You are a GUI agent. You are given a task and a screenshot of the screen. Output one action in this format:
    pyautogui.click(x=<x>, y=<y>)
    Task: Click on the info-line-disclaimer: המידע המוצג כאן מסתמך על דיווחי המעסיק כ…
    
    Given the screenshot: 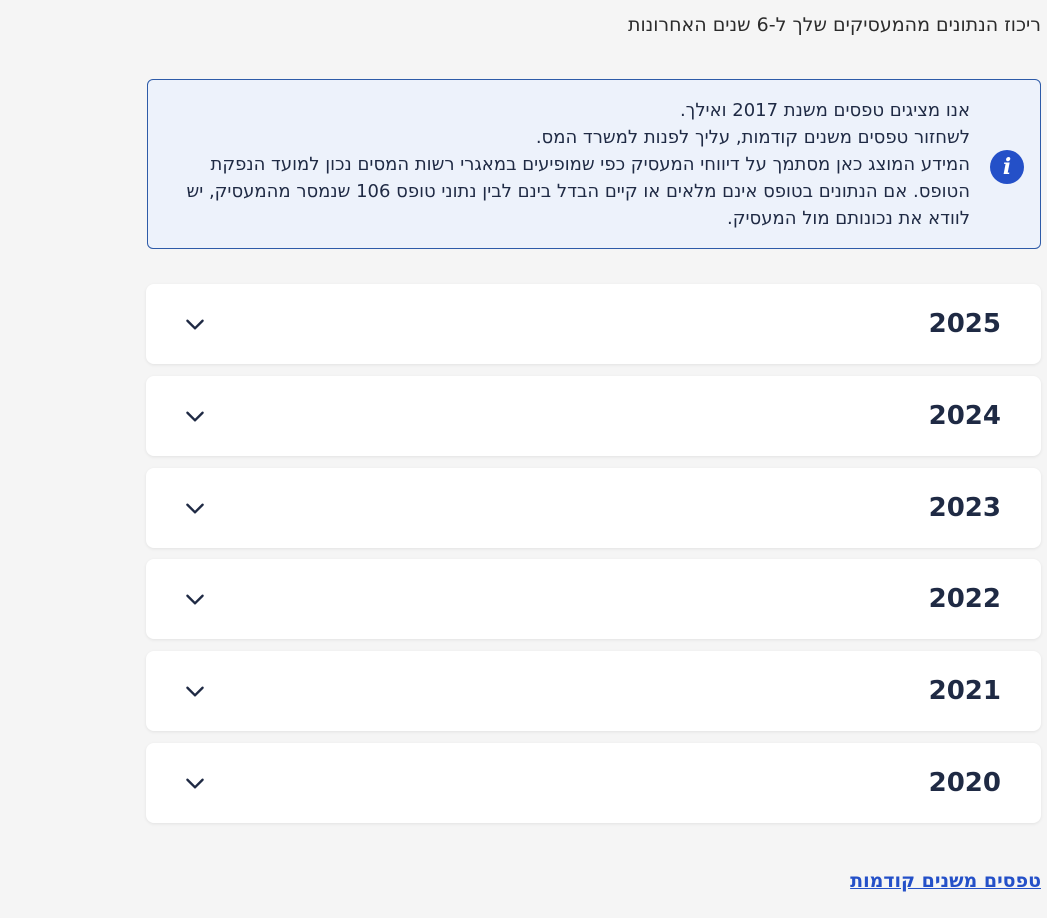 What is the action you would take?
    pyautogui.click(x=578, y=191)
    